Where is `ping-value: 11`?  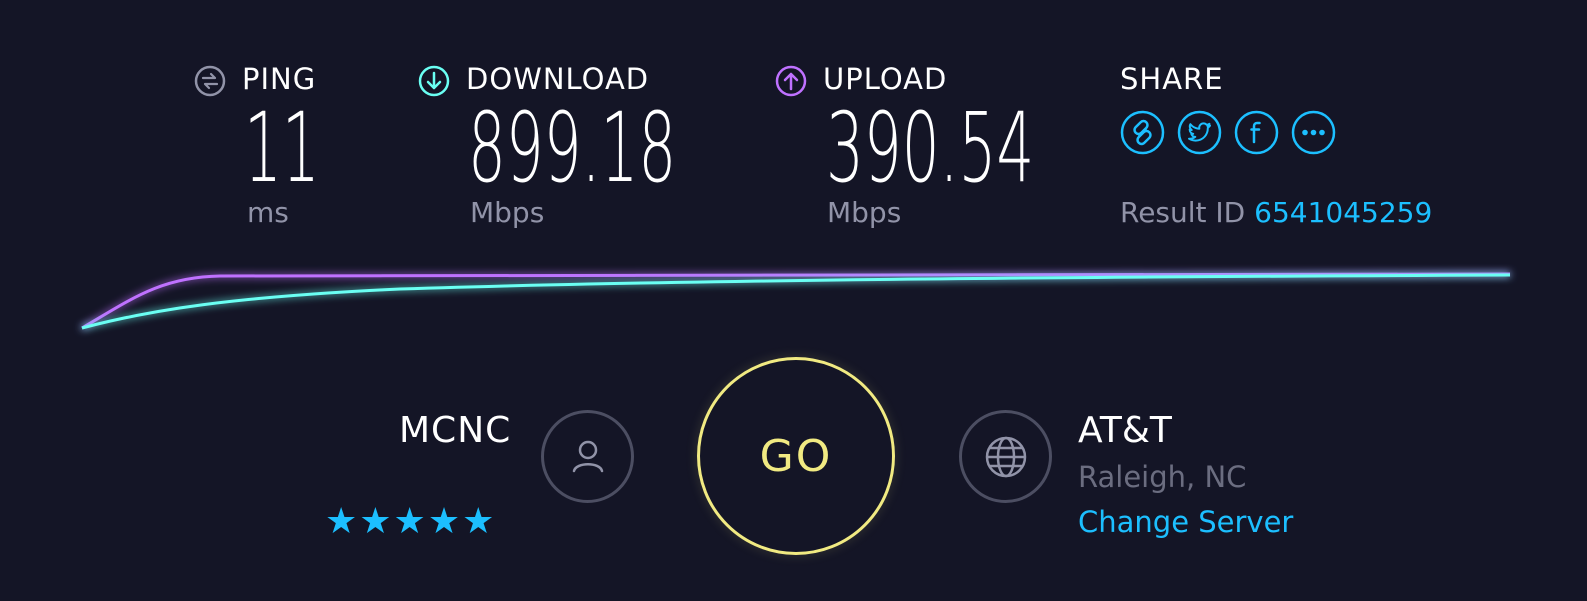
ping-value: 11 is located at coordinates (282, 148).